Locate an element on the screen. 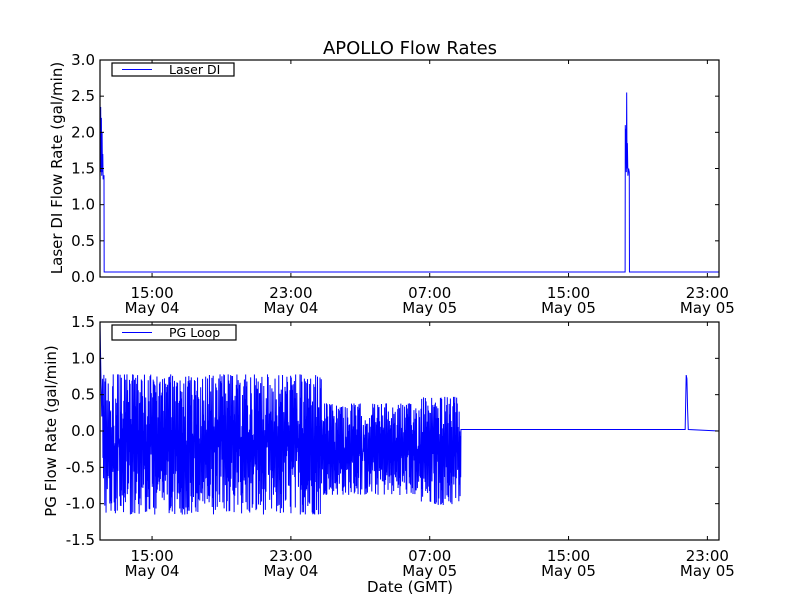  y-tick-label: -0.5 is located at coordinates (80, 467).